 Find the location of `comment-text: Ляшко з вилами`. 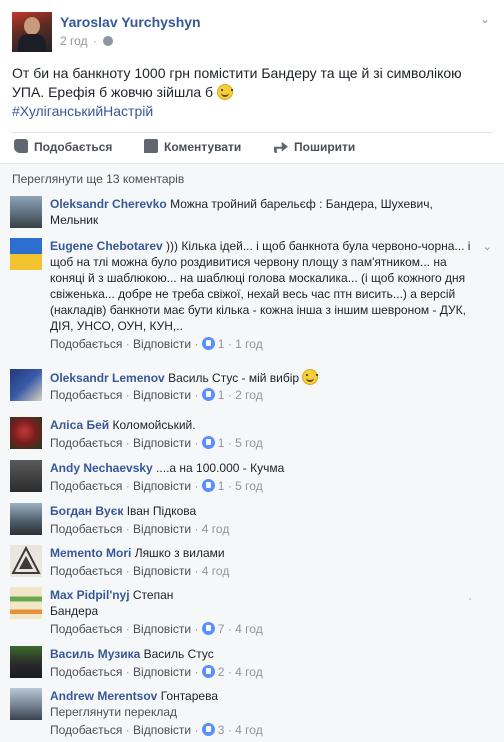

comment-text: Ляшко з вилами is located at coordinates (179, 553).